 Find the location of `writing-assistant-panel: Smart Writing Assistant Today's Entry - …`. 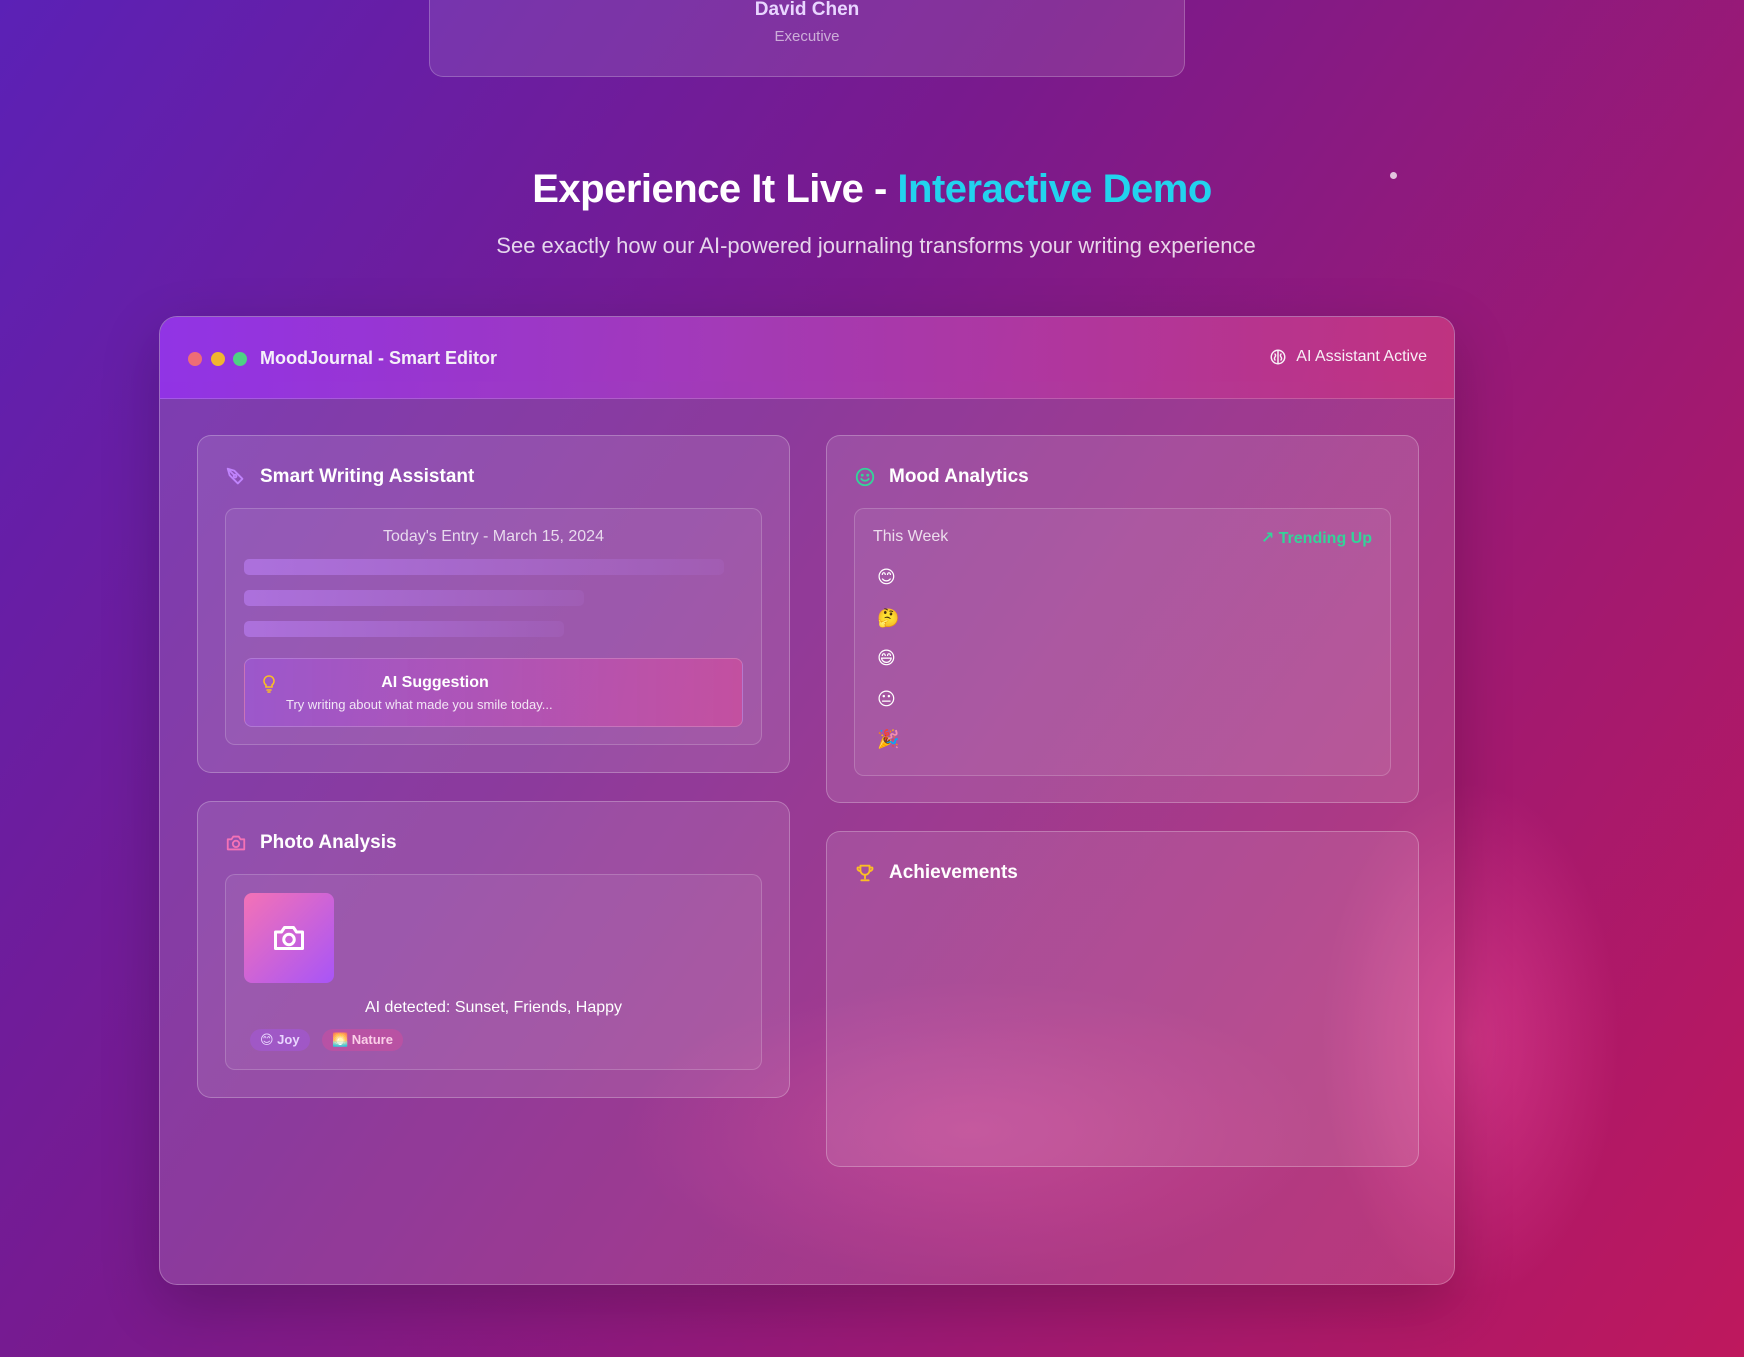

writing-assistant-panel: Smart Writing Assistant Today's Entry - … is located at coordinates (493, 604).